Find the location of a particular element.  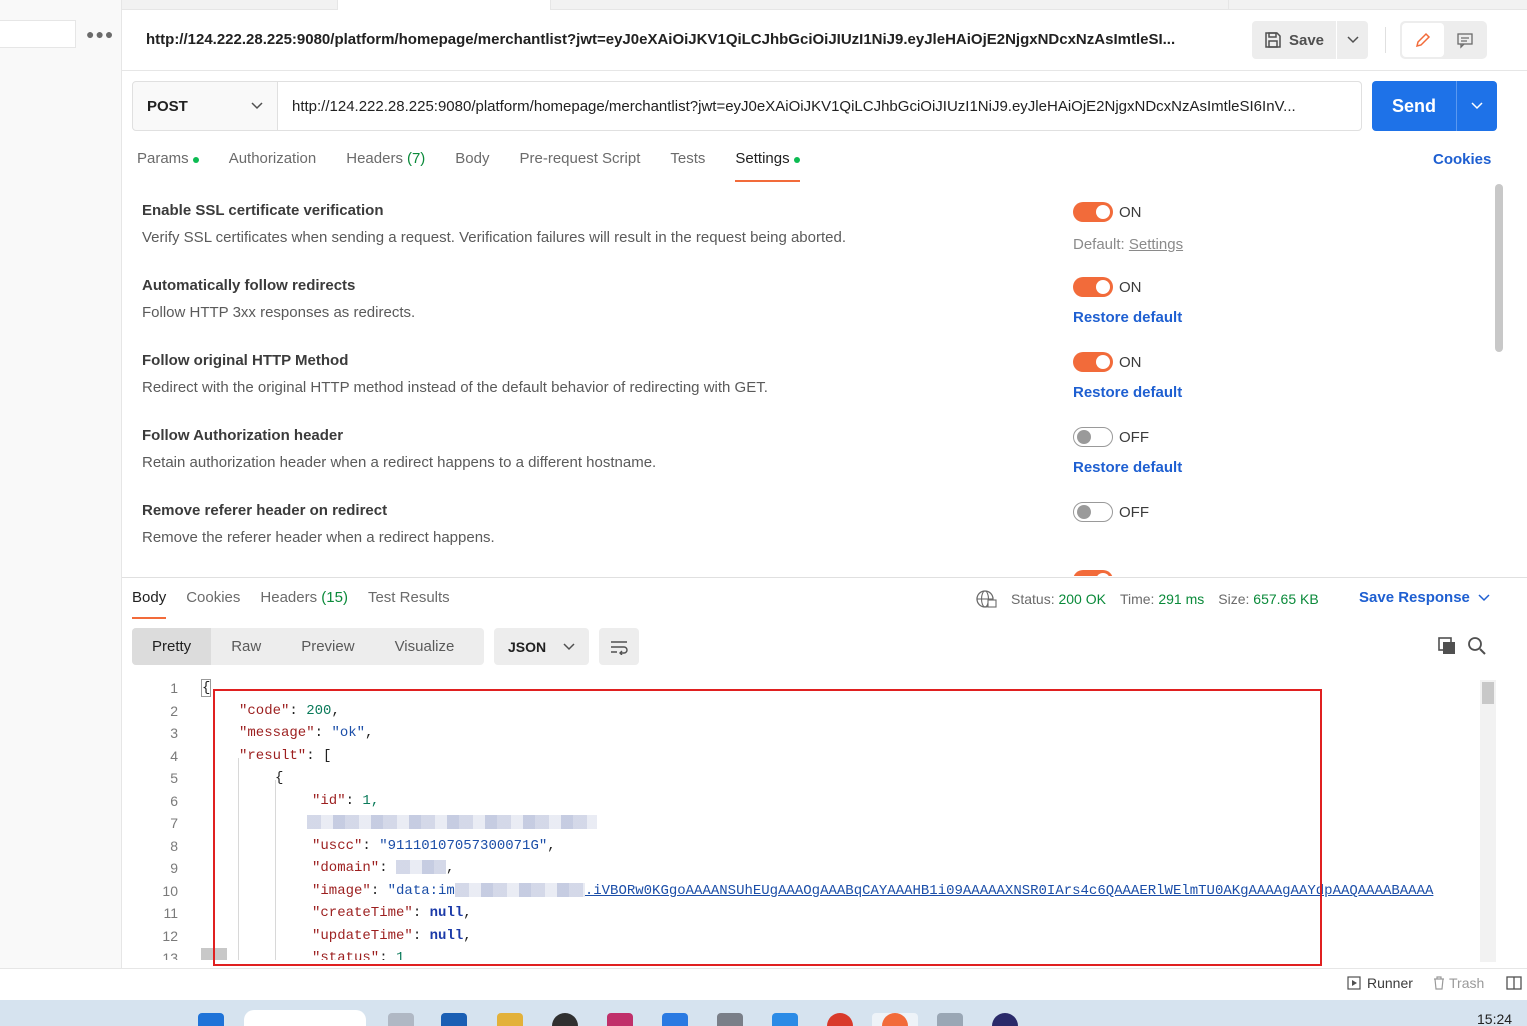

referer-toggle: OFF is located at coordinates (1111, 512).